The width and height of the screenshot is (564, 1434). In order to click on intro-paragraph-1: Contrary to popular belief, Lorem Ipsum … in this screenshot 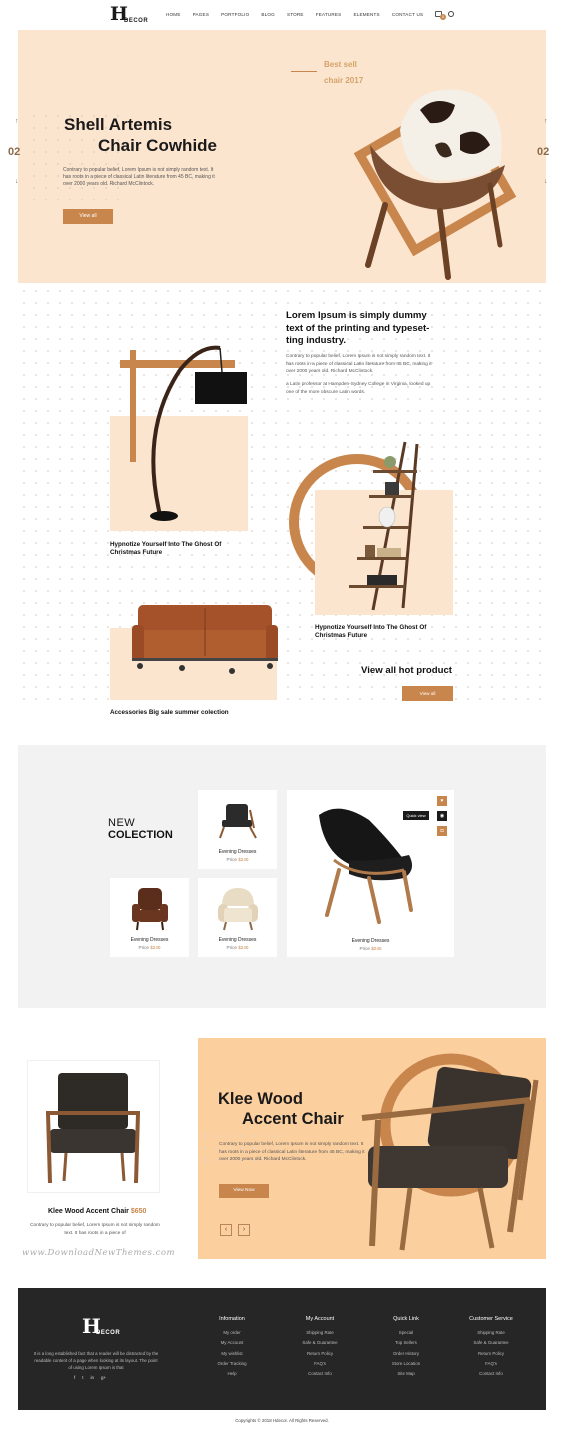, I will do `click(359, 364)`.